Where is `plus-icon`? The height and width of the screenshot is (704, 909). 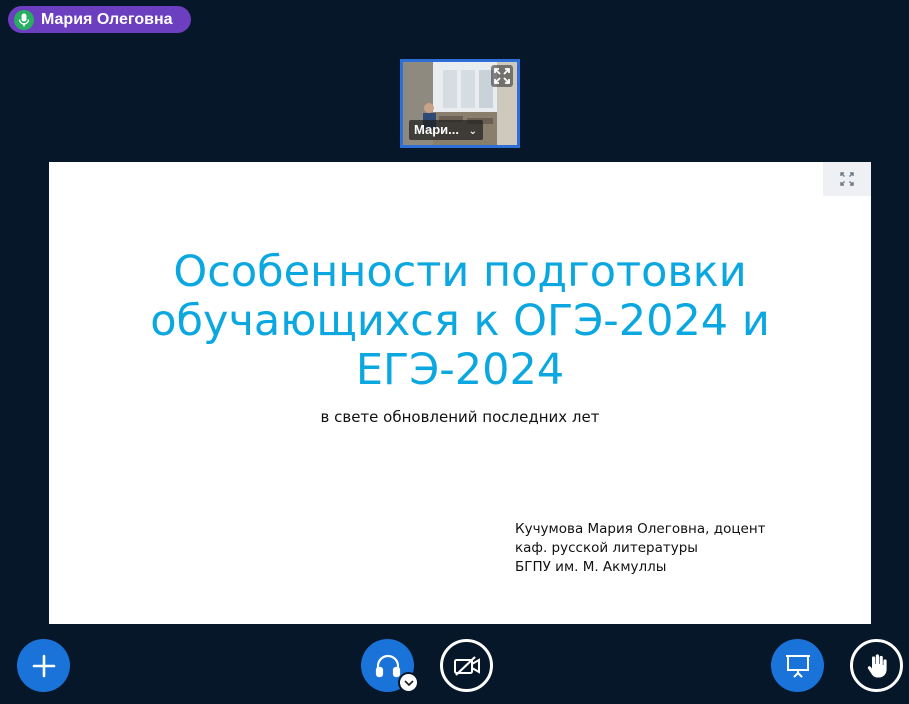 plus-icon is located at coordinates (43, 665).